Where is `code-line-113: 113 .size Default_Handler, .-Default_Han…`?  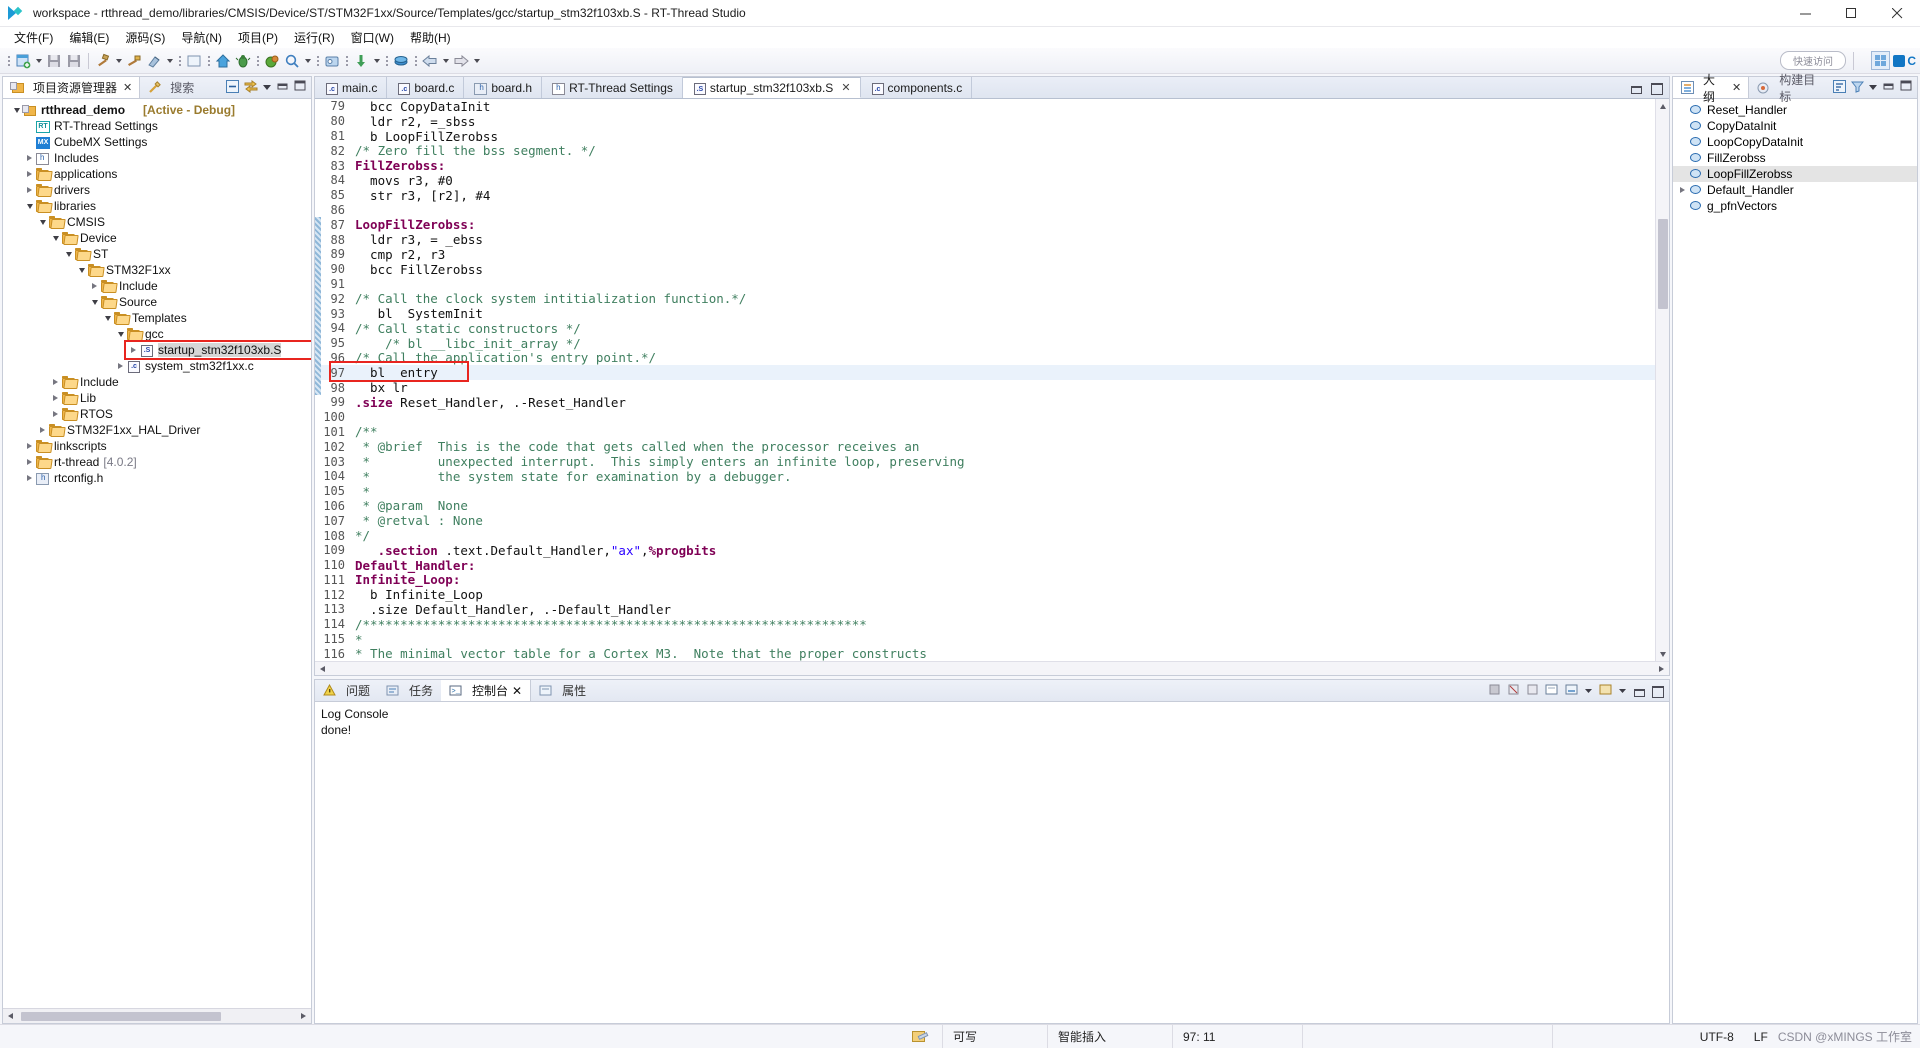
code-line-113: 113 .size Default_Handler, .-Default_Han… is located at coordinates (985, 609).